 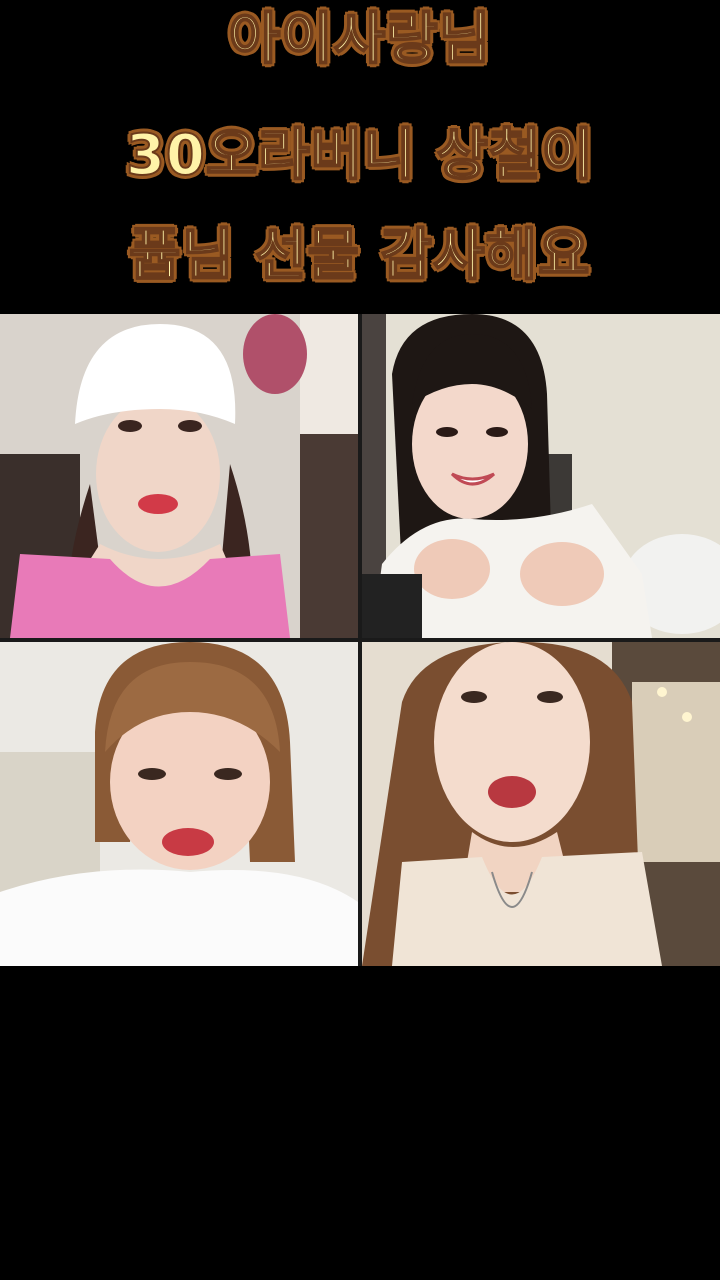 I want to click on video-tile-top-left, so click(x=179, y=476).